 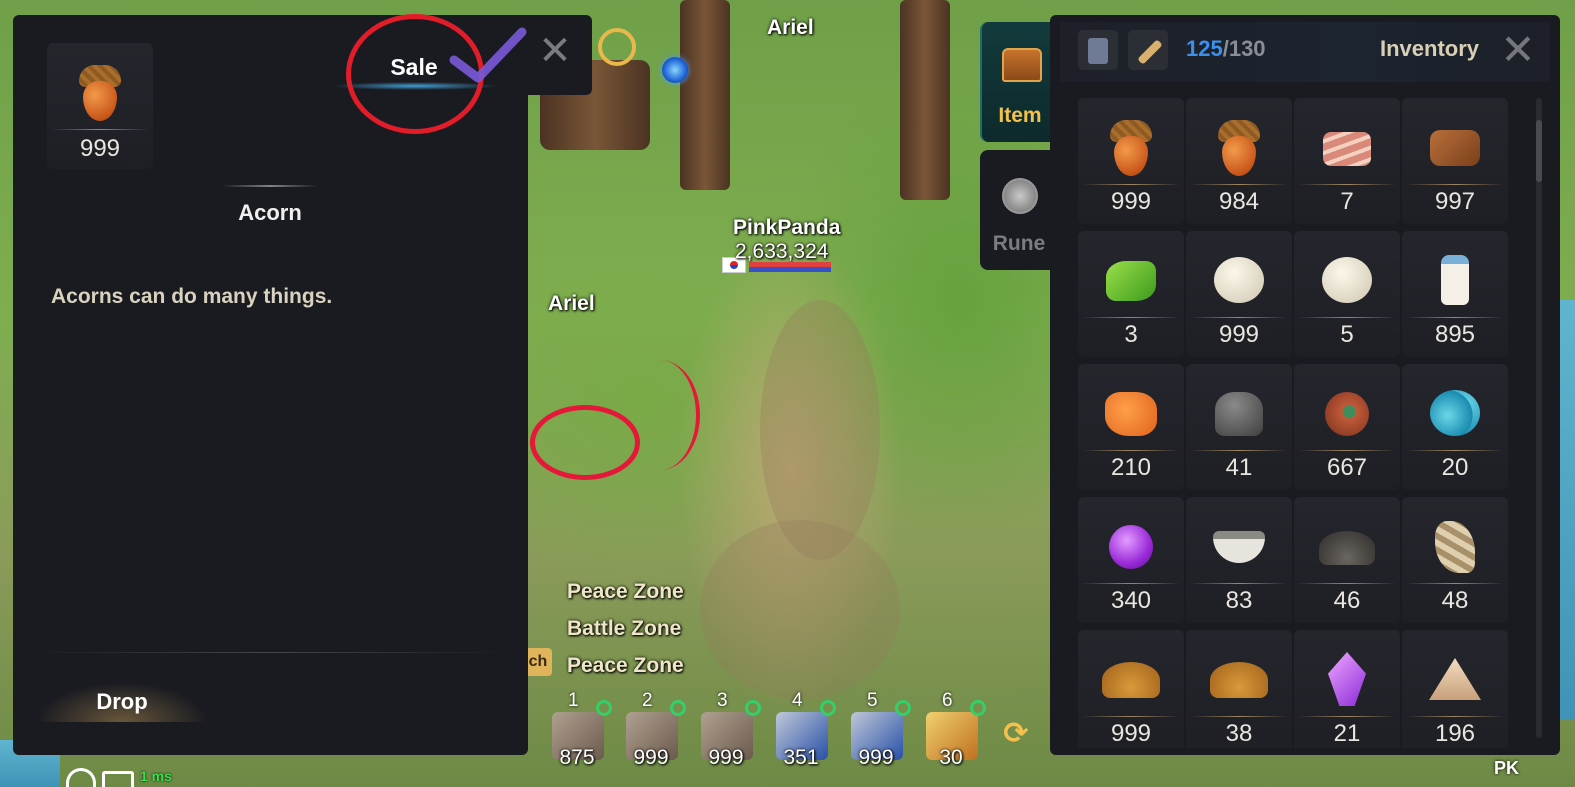 What do you see at coordinates (270, 212) in the screenshot?
I see `item-name: Acorn` at bounding box center [270, 212].